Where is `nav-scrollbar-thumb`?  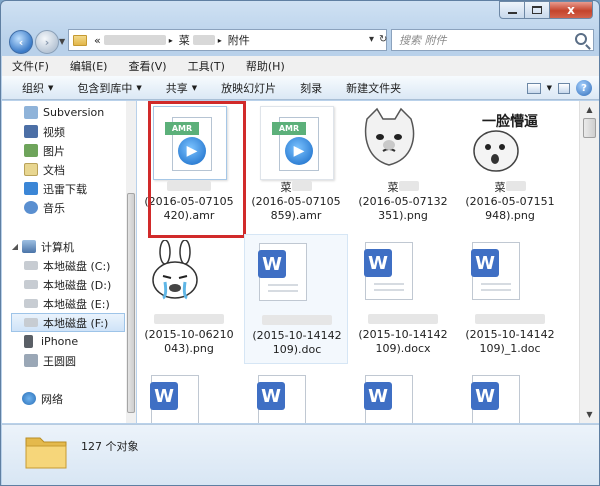
nav-scrollbar-thumb is located at coordinates (131, 303).